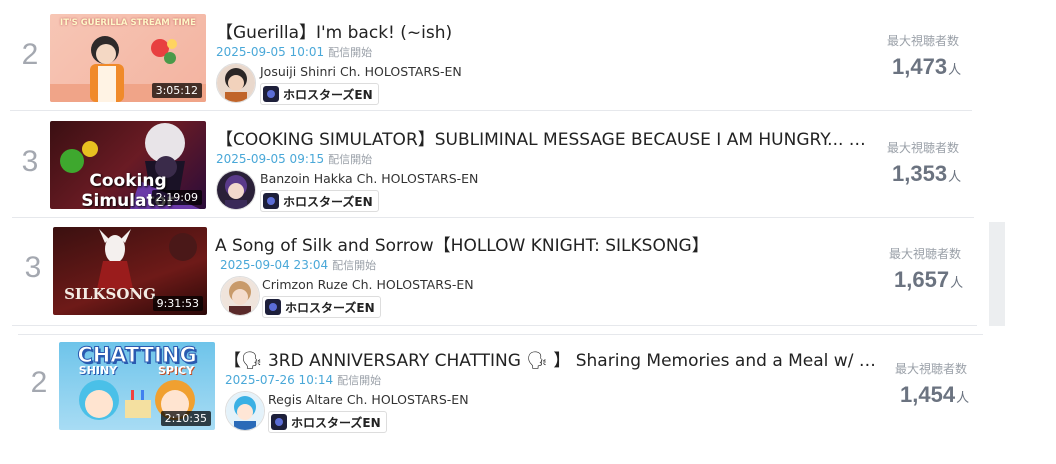 The height and width of the screenshot is (464, 1056). I want to click on video-duration: 2:19:09, so click(176, 197).